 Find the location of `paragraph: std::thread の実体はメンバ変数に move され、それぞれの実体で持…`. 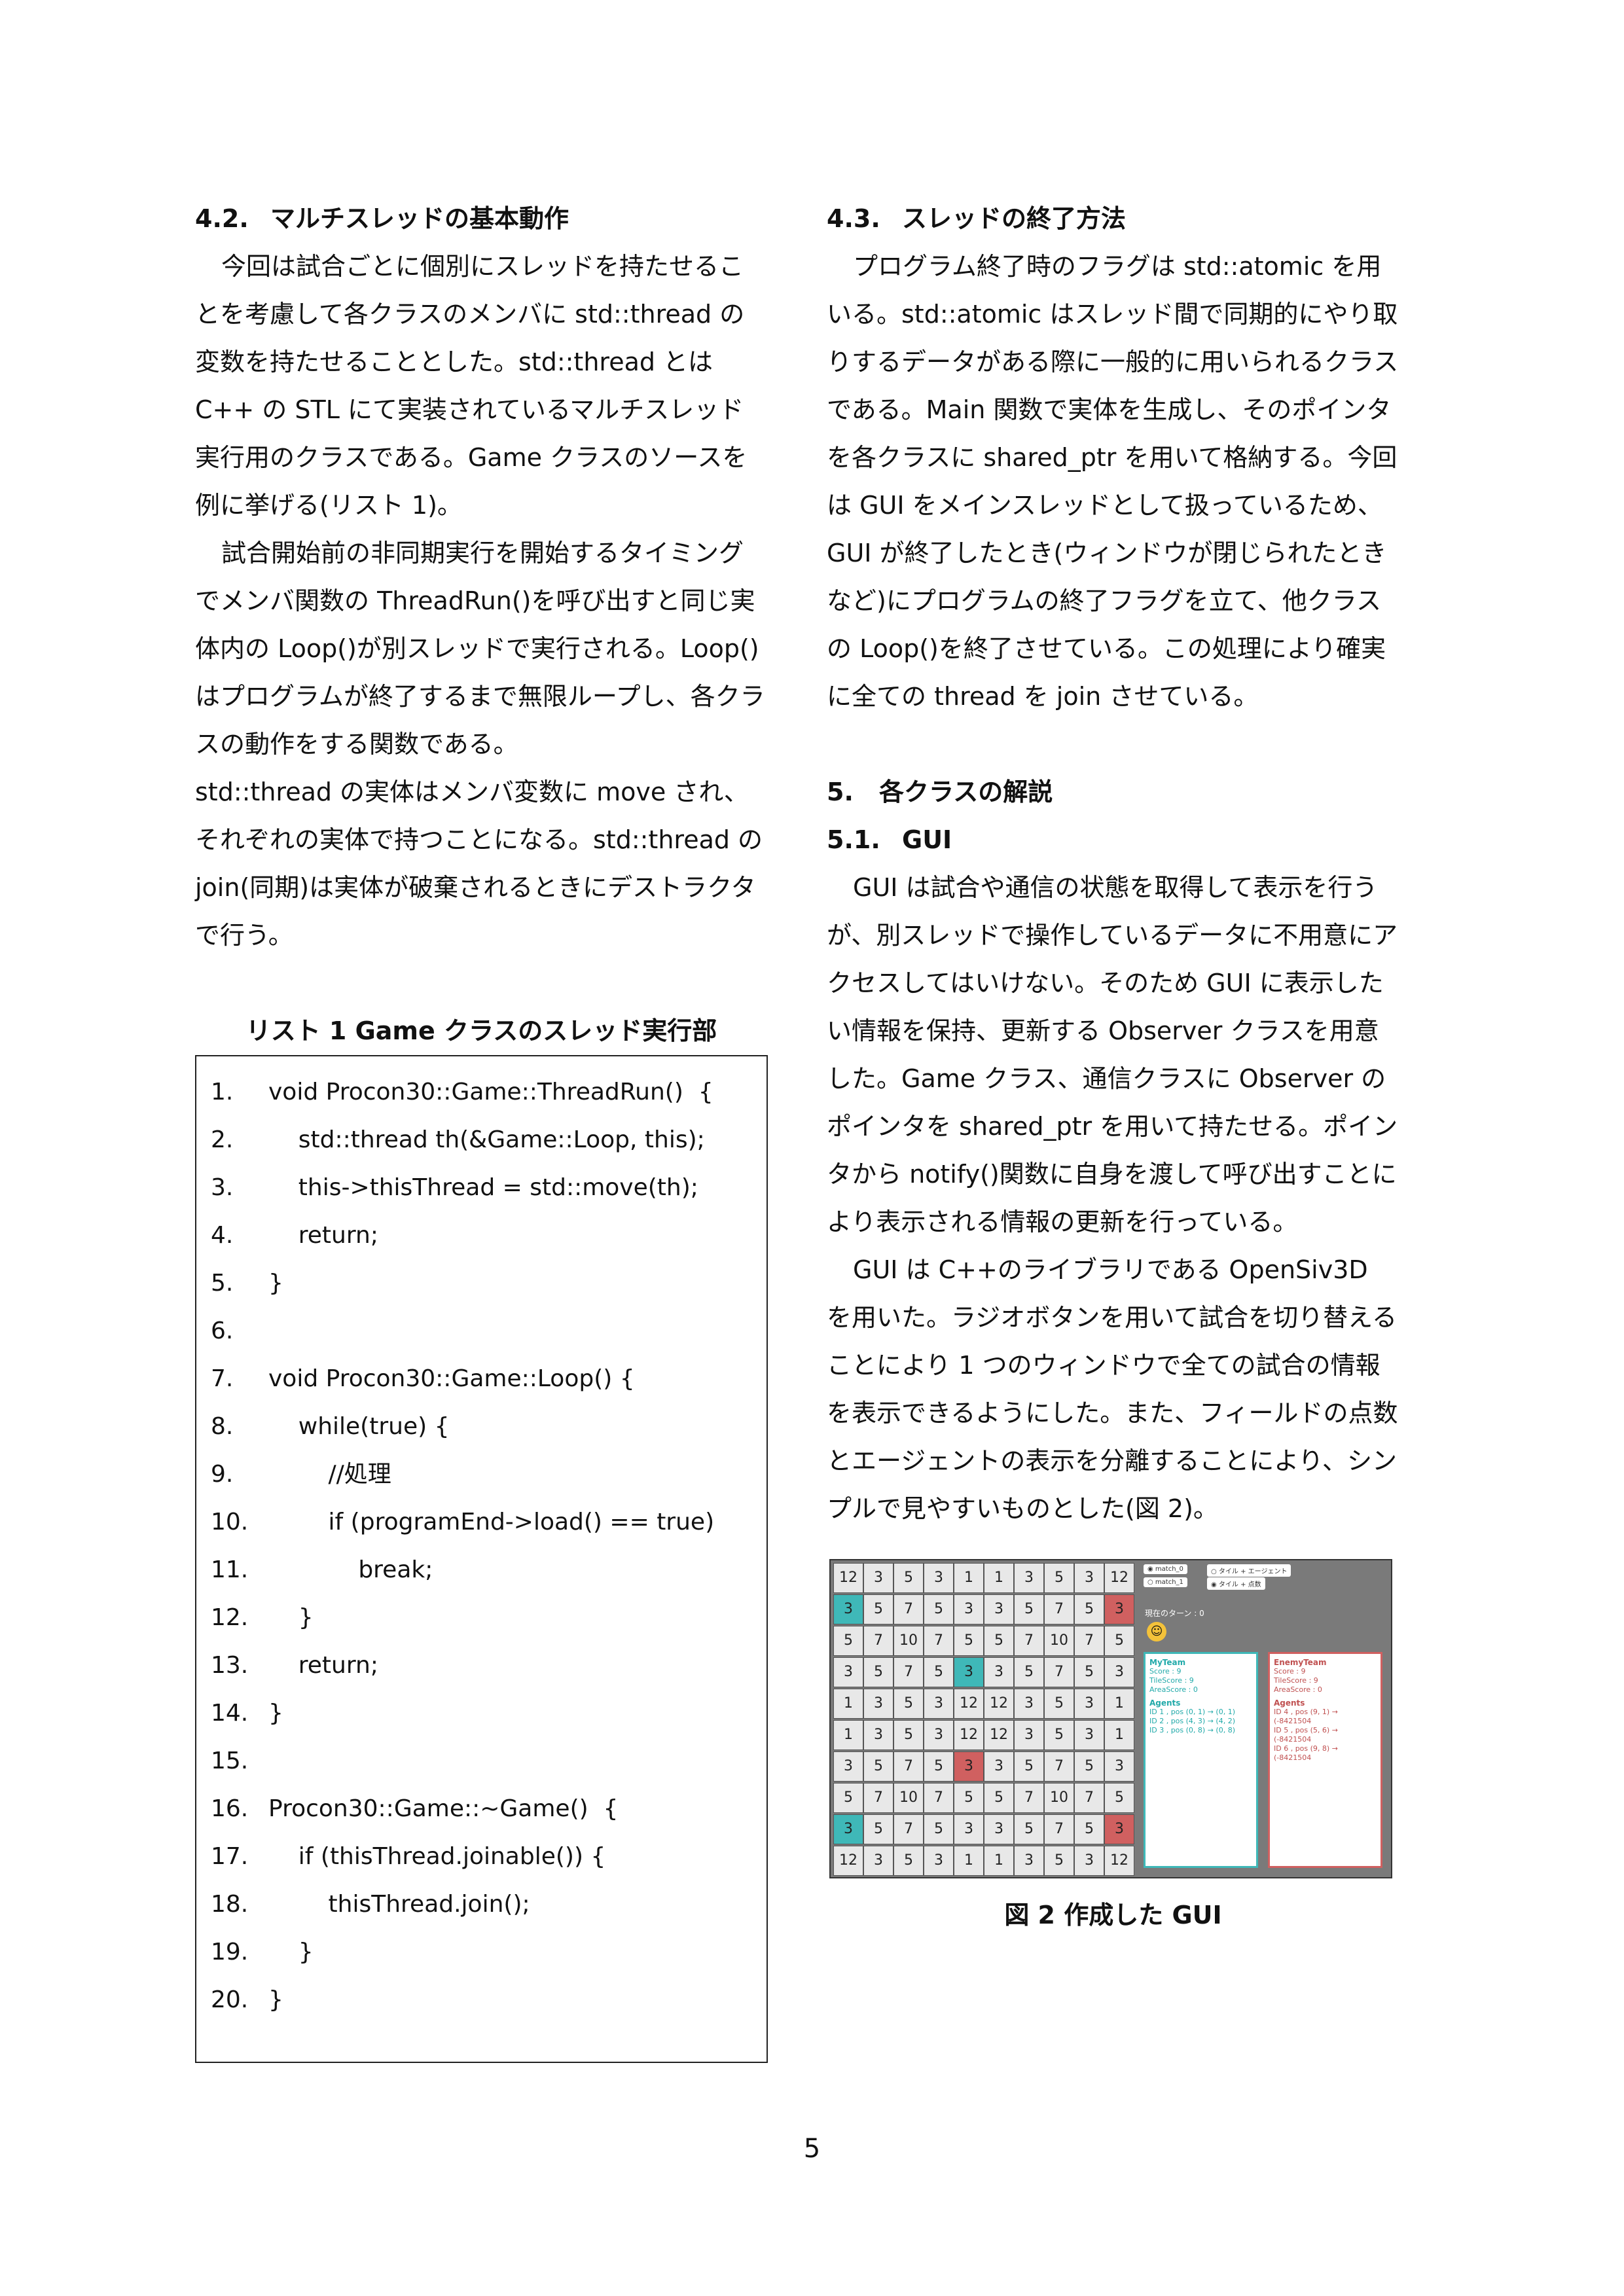

paragraph: std::thread の実体はメンバ変数に move され、それぞれの実体で持… is located at coordinates (479, 864).